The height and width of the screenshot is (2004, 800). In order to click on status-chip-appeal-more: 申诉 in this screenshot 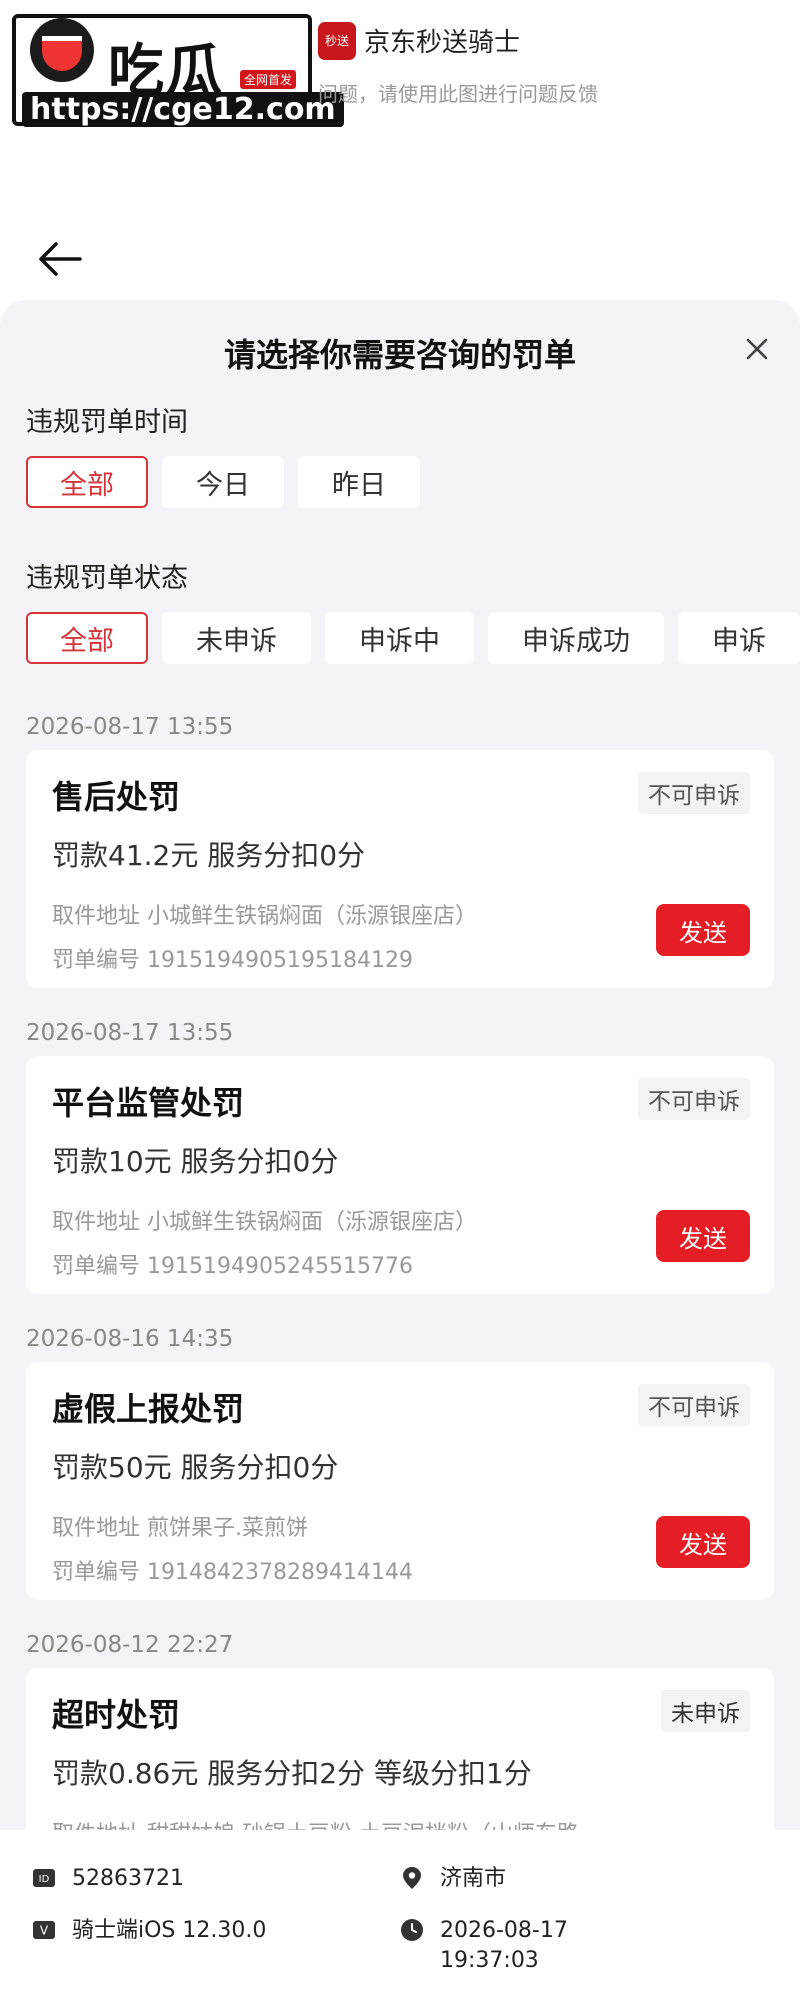, I will do `click(739, 638)`.